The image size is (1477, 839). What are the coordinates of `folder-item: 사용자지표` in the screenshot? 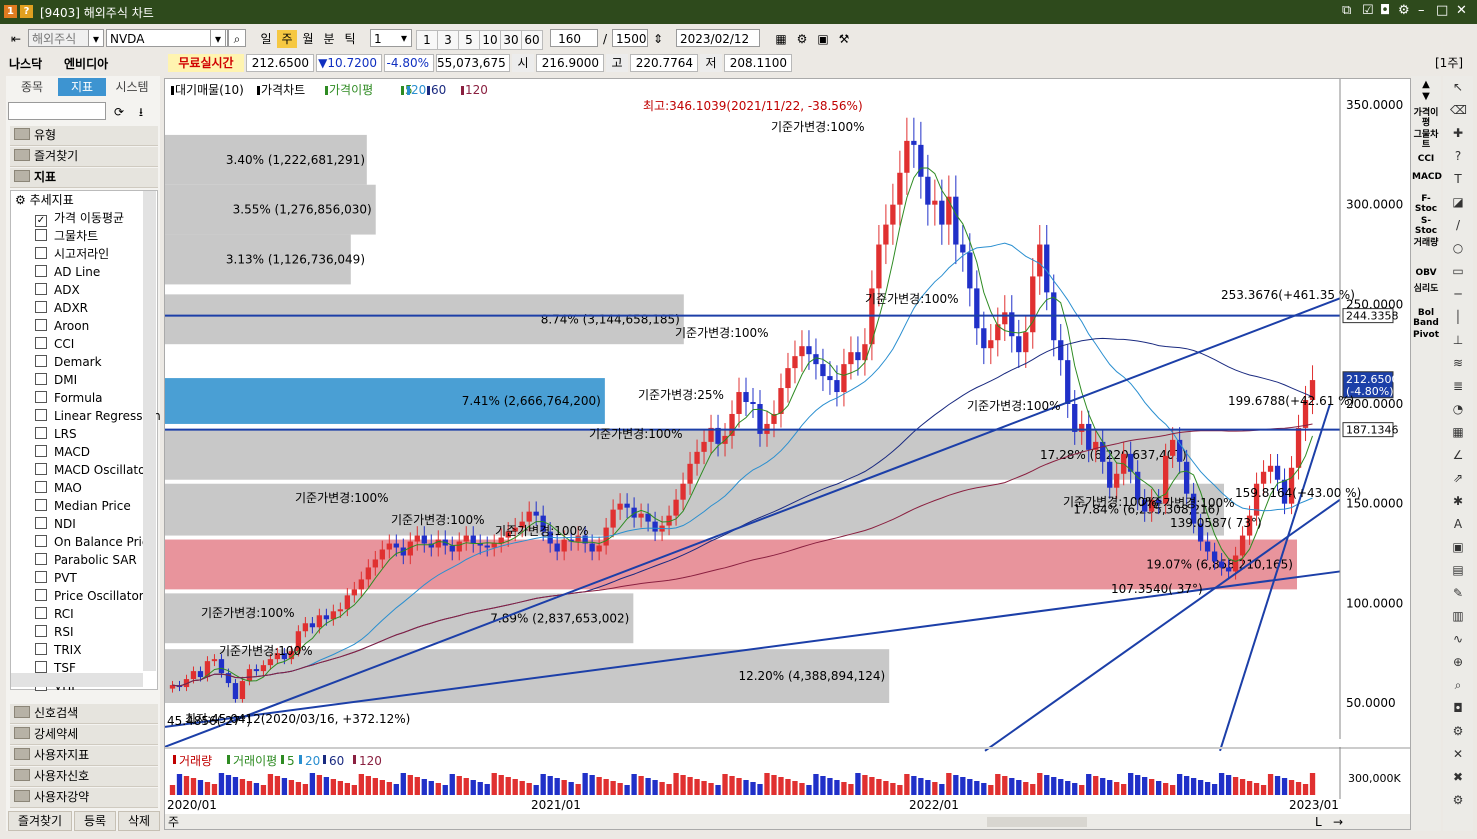 It's located at (84, 756).